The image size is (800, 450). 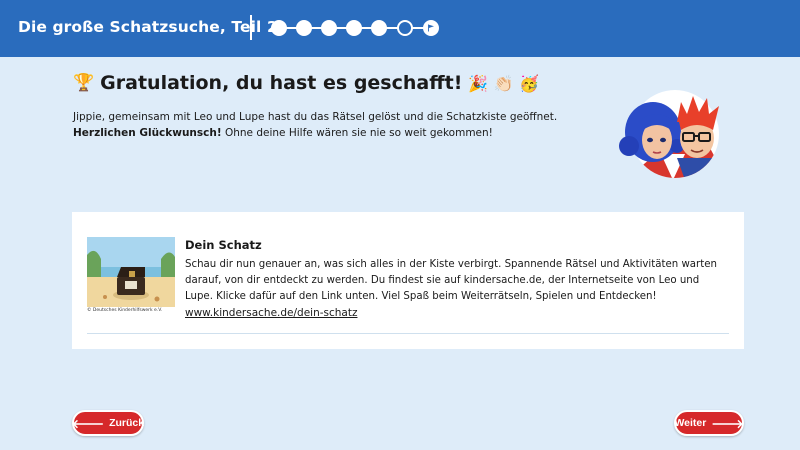 What do you see at coordinates (131, 272) in the screenshot?
I see `treasure-chest-image` at bounding box center [131, 272].